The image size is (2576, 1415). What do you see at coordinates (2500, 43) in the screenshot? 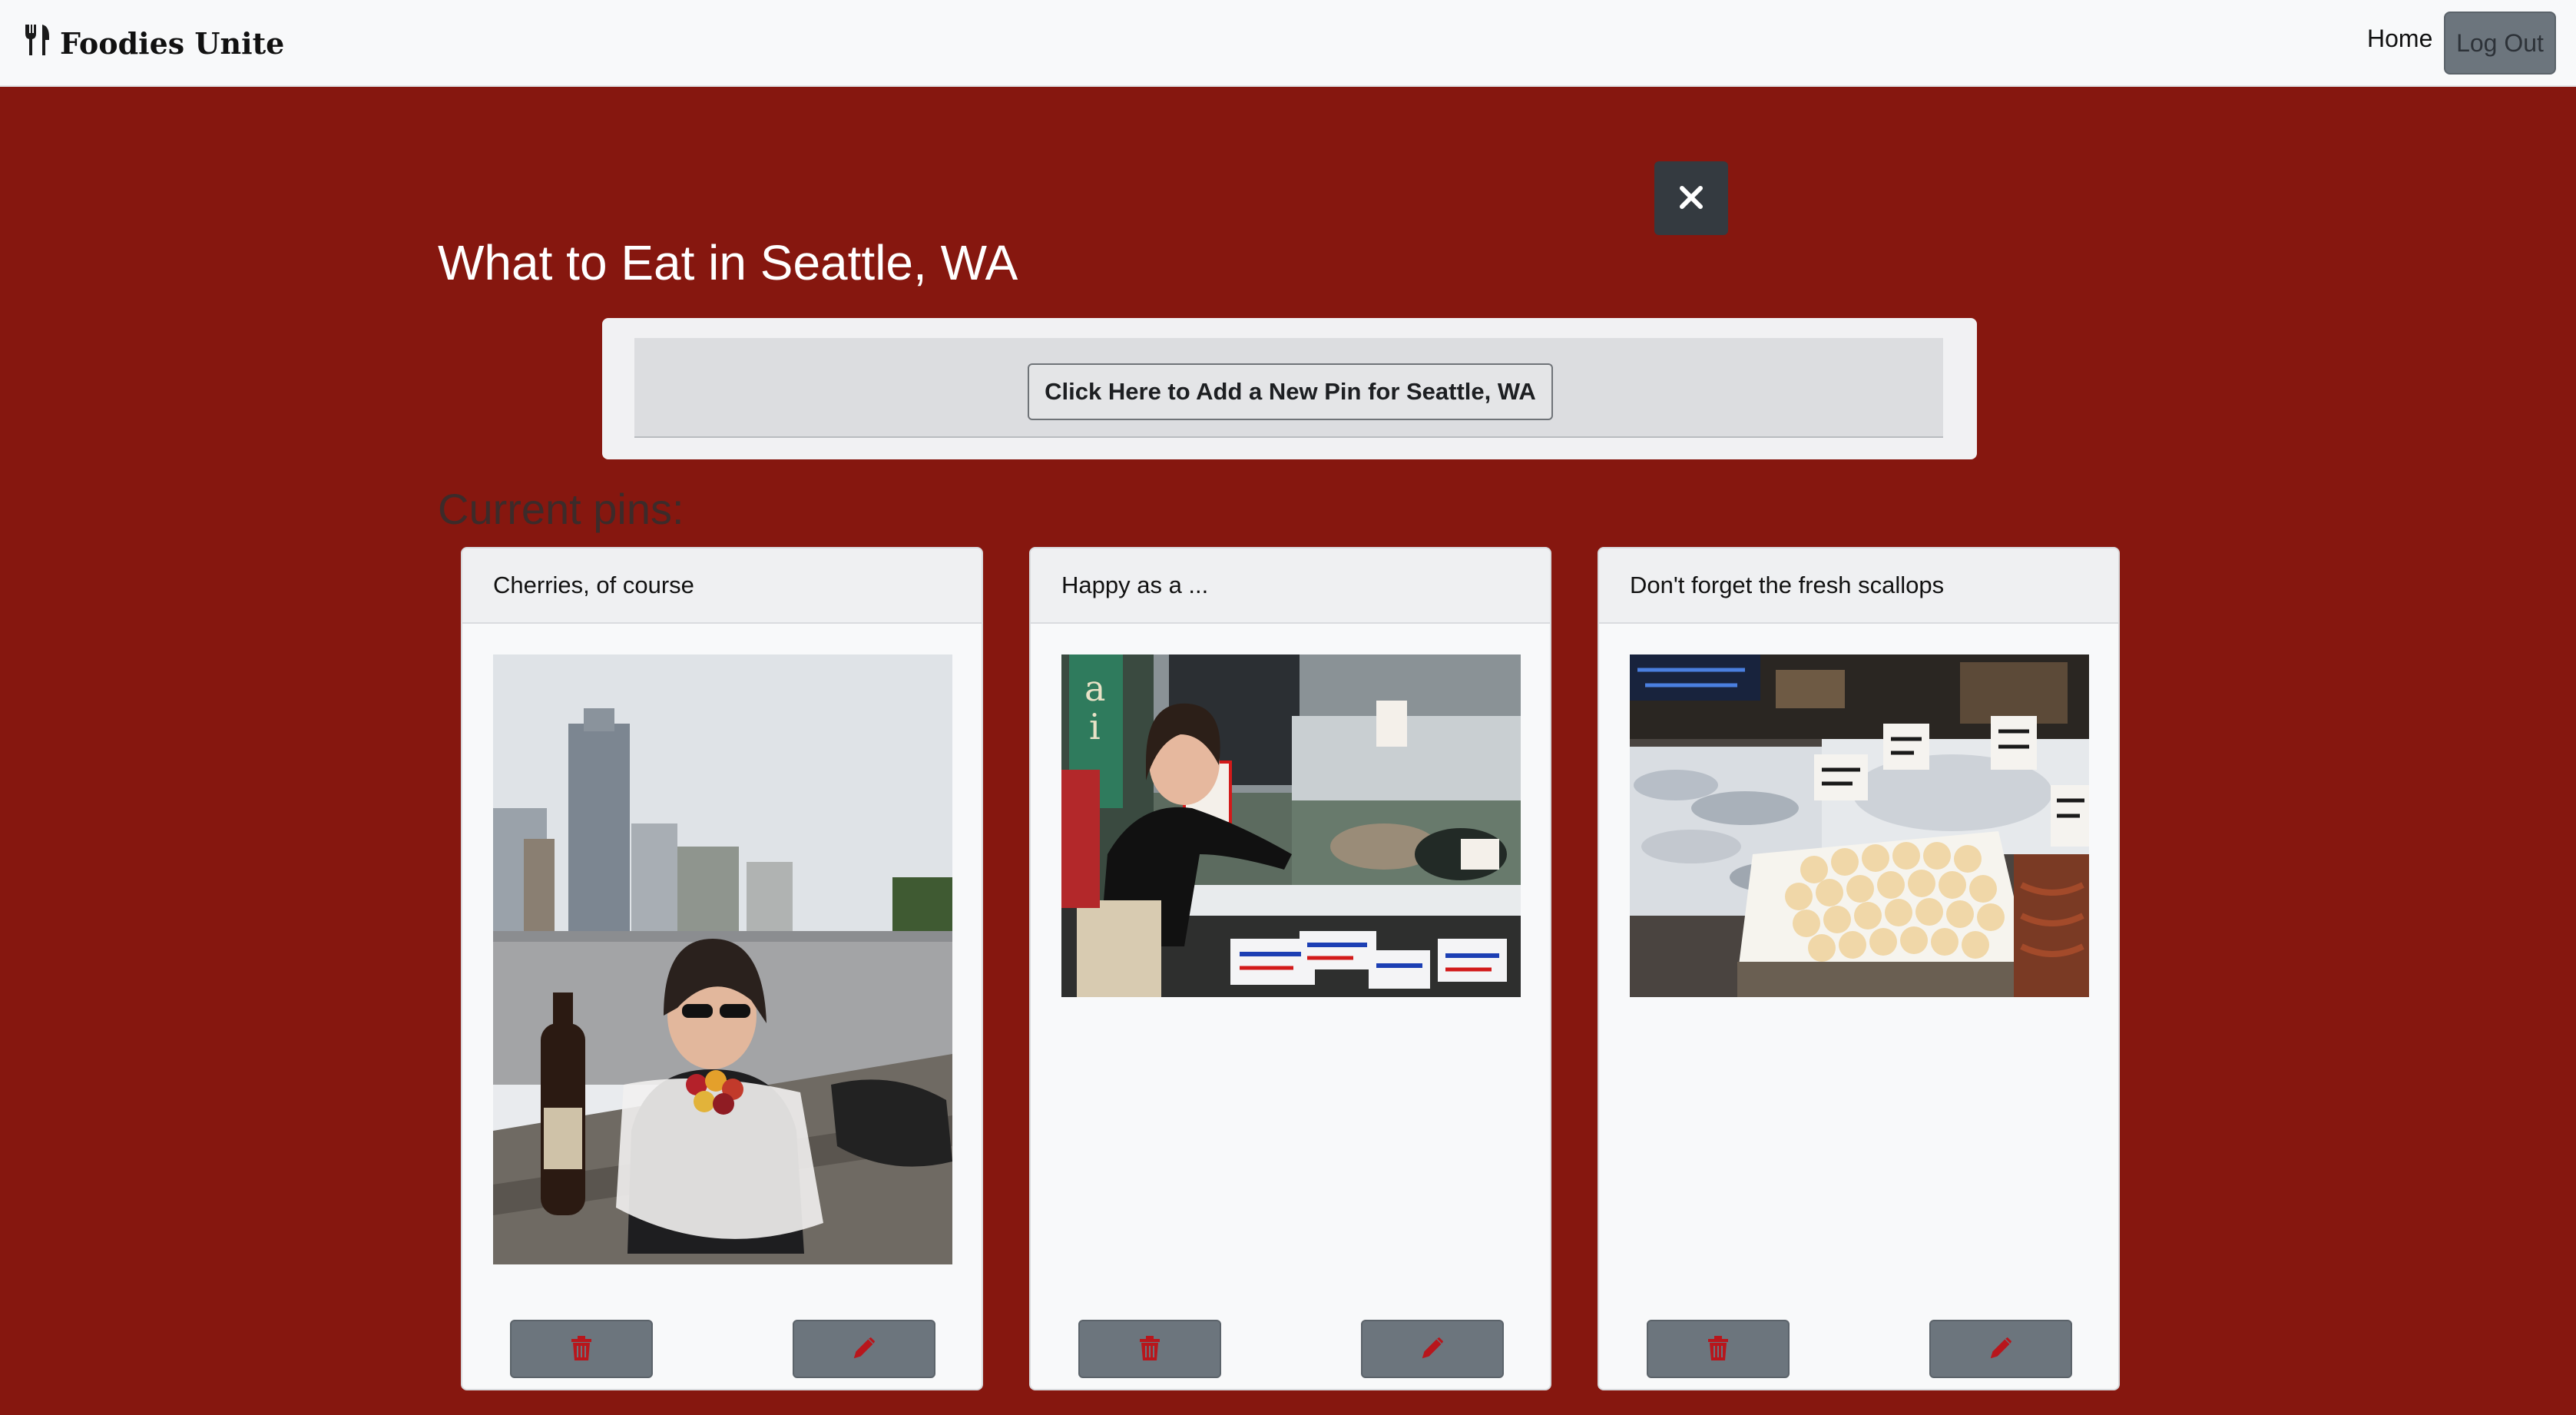
I see `logout-button: Log Out` at bounding box center [2500, 43].